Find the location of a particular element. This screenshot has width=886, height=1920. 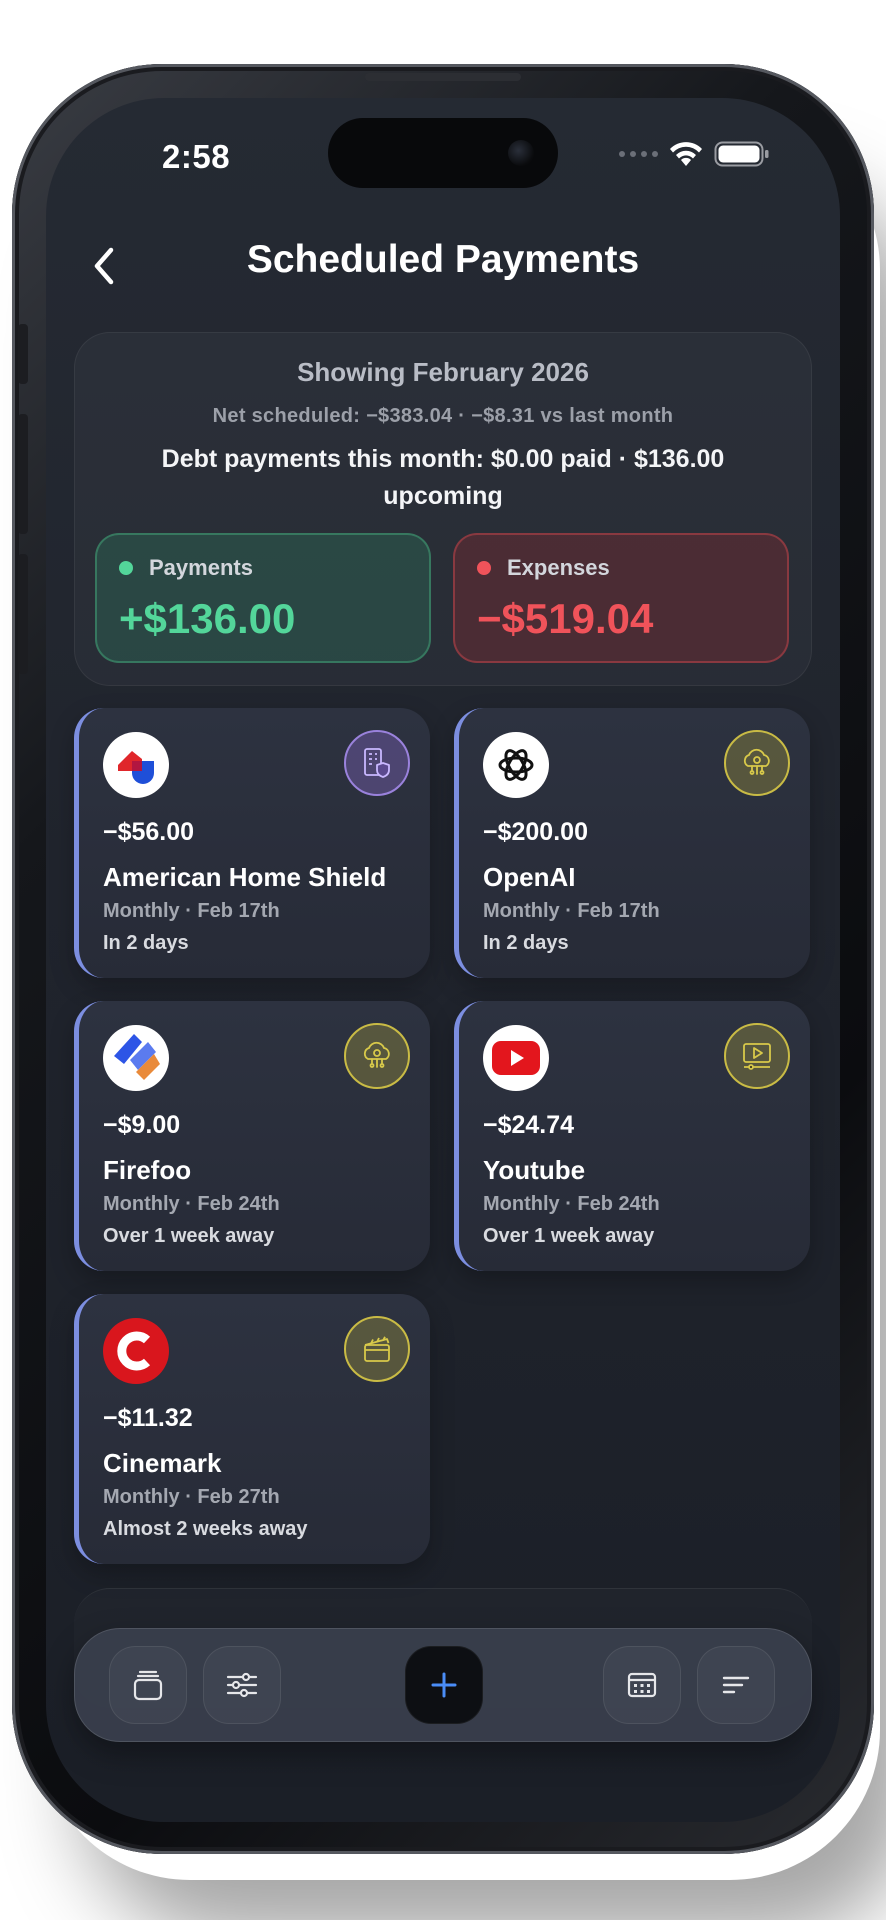

payments-total-box: Payments +$136.00 is located at coordinates (263, 598).